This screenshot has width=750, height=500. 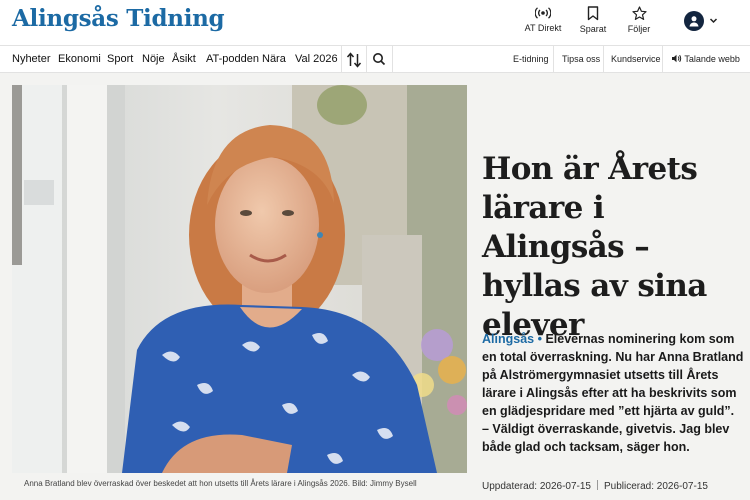 What do you see at coordinates (118, 18) in the screenshot?
I see `site-logo: Alingsås Tidning` at bounding box center [118, 18].